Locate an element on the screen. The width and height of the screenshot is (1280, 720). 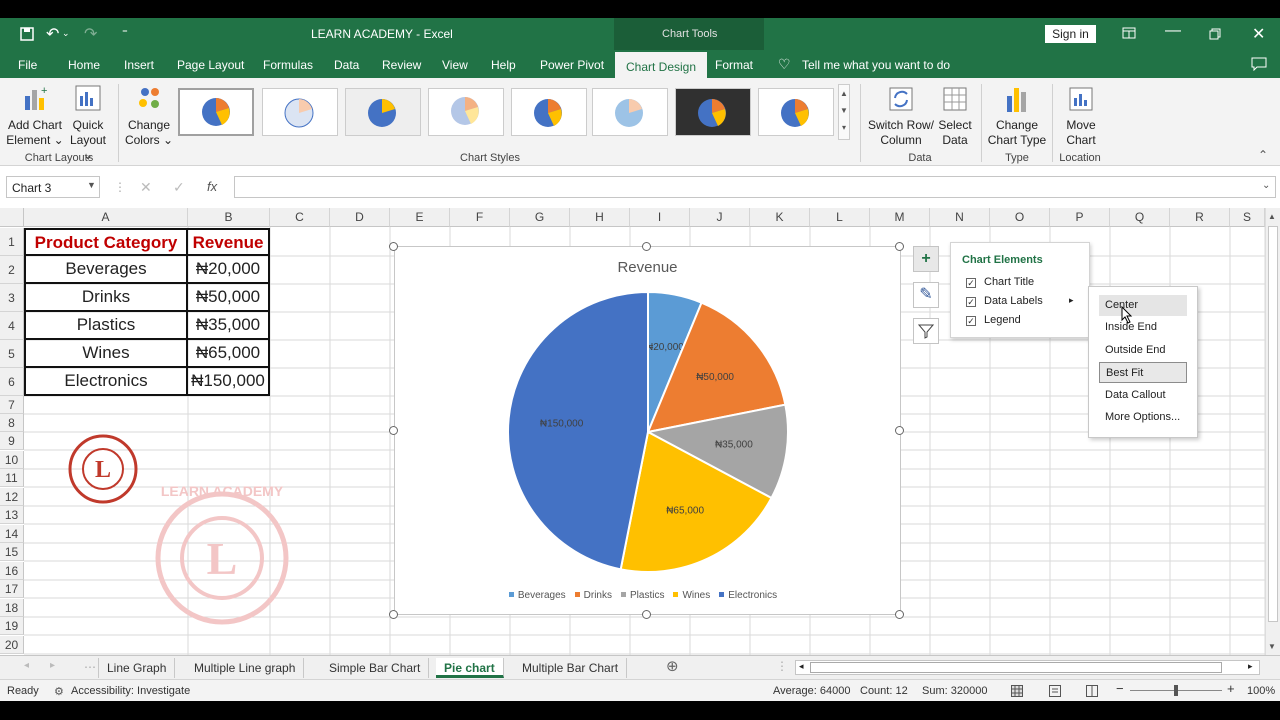
data-label: ₦150,000 is located at coordinates (562, 423).